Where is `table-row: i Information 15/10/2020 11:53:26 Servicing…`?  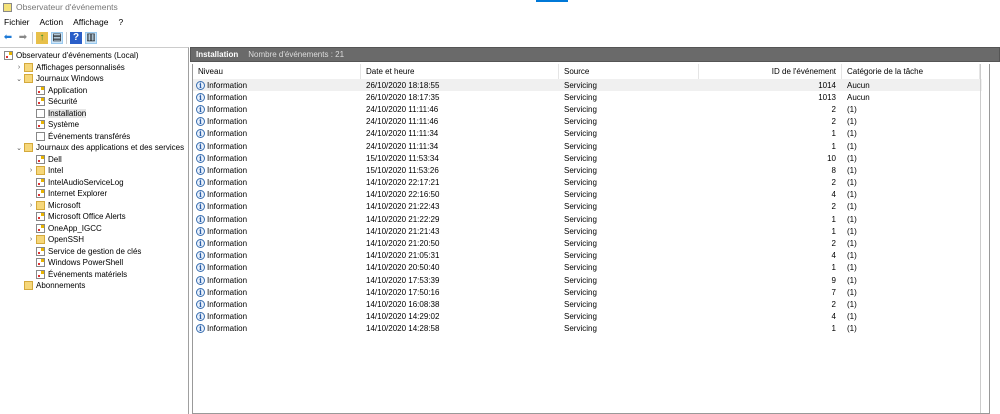 table-row: i Information 15/10/2020 11:53:26 Servicing… is located at coordinates (591, 170).